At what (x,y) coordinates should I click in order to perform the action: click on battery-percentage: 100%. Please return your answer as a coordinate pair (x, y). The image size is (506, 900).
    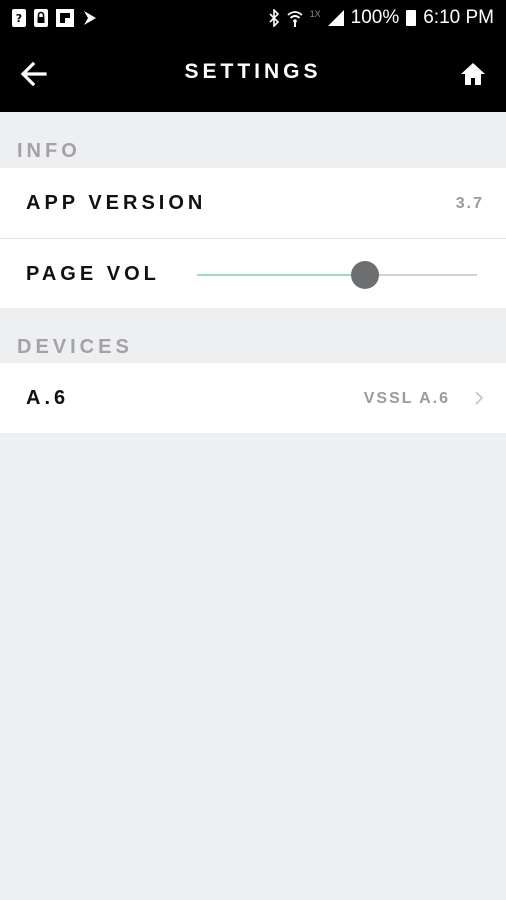
    Looking at the image, I should click on (375, 17).